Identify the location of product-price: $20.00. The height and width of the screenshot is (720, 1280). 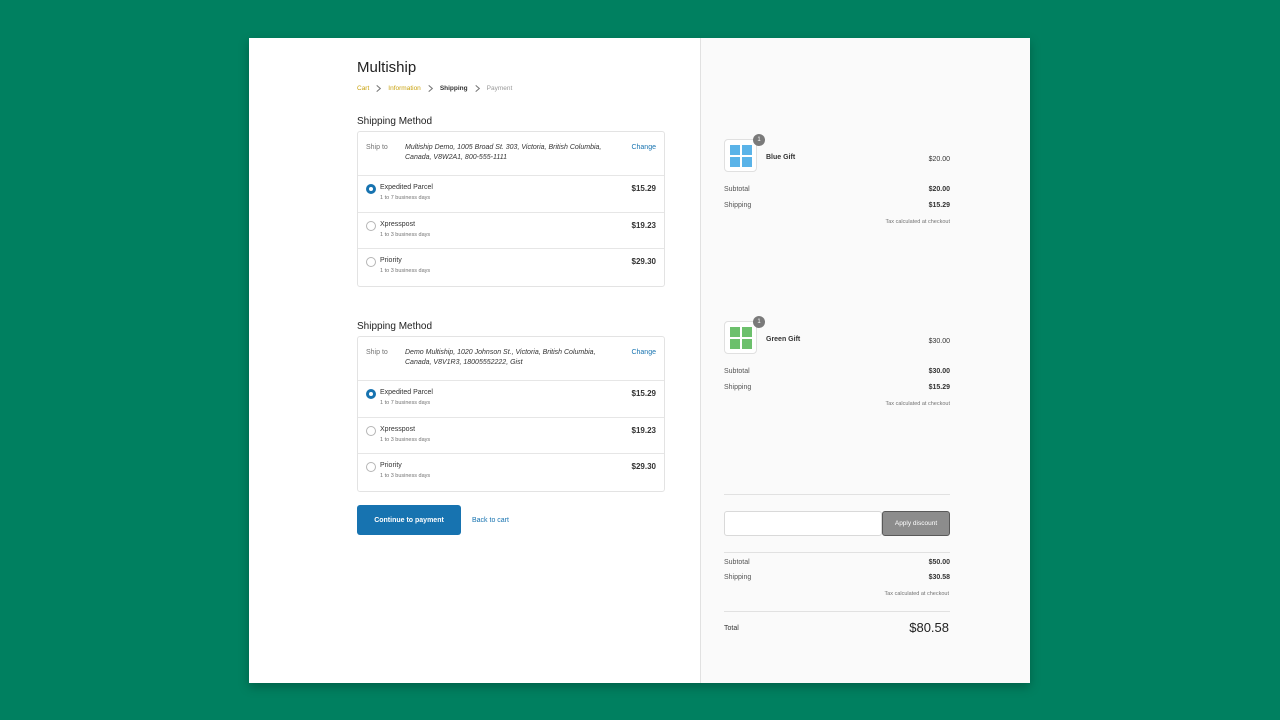
(939, 159).